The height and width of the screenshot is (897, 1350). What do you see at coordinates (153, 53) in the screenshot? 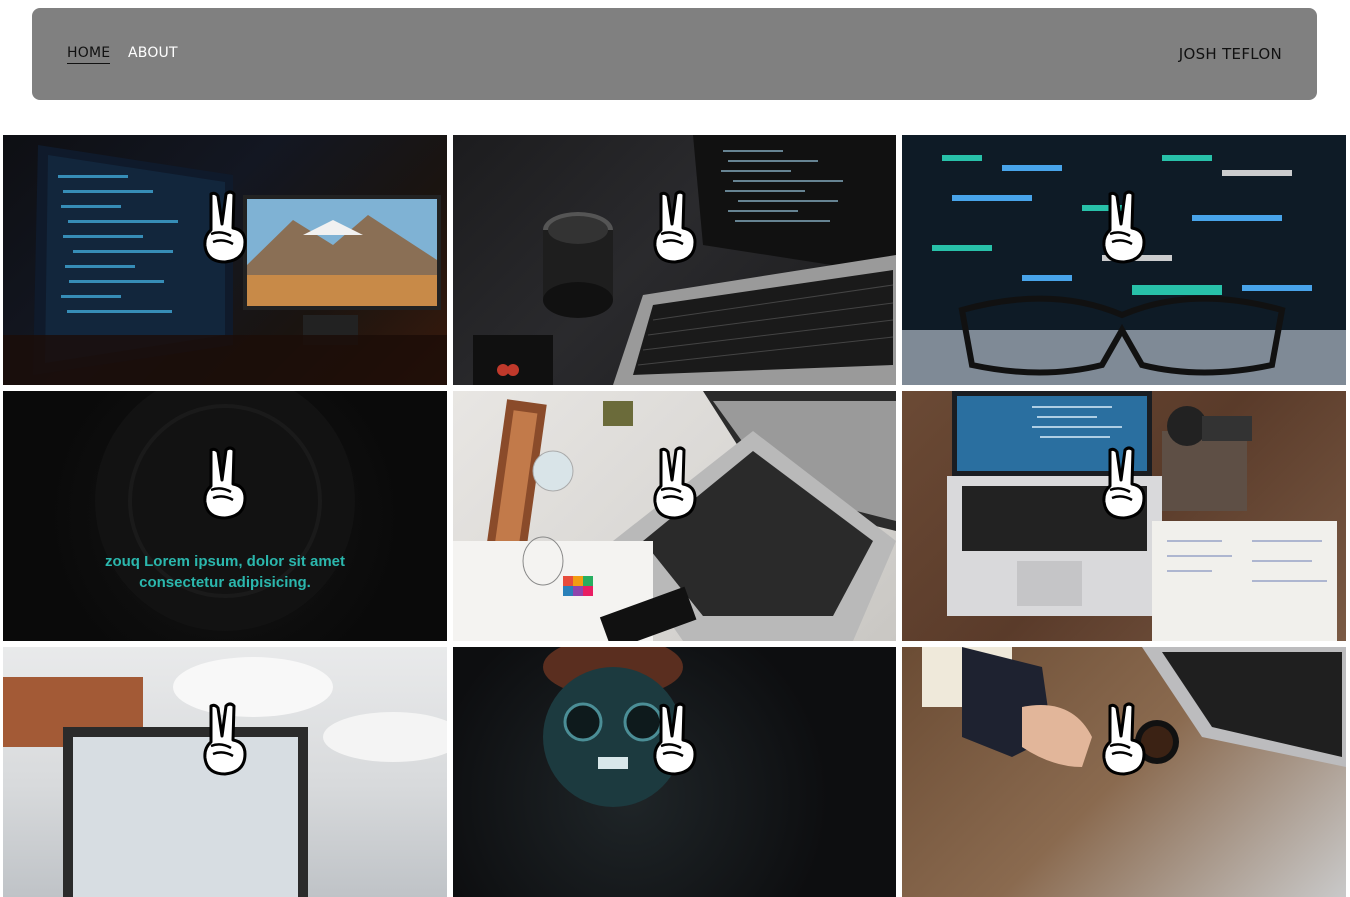
I see `nav-about-link: ABOUT` at bounding box center [153, 53].